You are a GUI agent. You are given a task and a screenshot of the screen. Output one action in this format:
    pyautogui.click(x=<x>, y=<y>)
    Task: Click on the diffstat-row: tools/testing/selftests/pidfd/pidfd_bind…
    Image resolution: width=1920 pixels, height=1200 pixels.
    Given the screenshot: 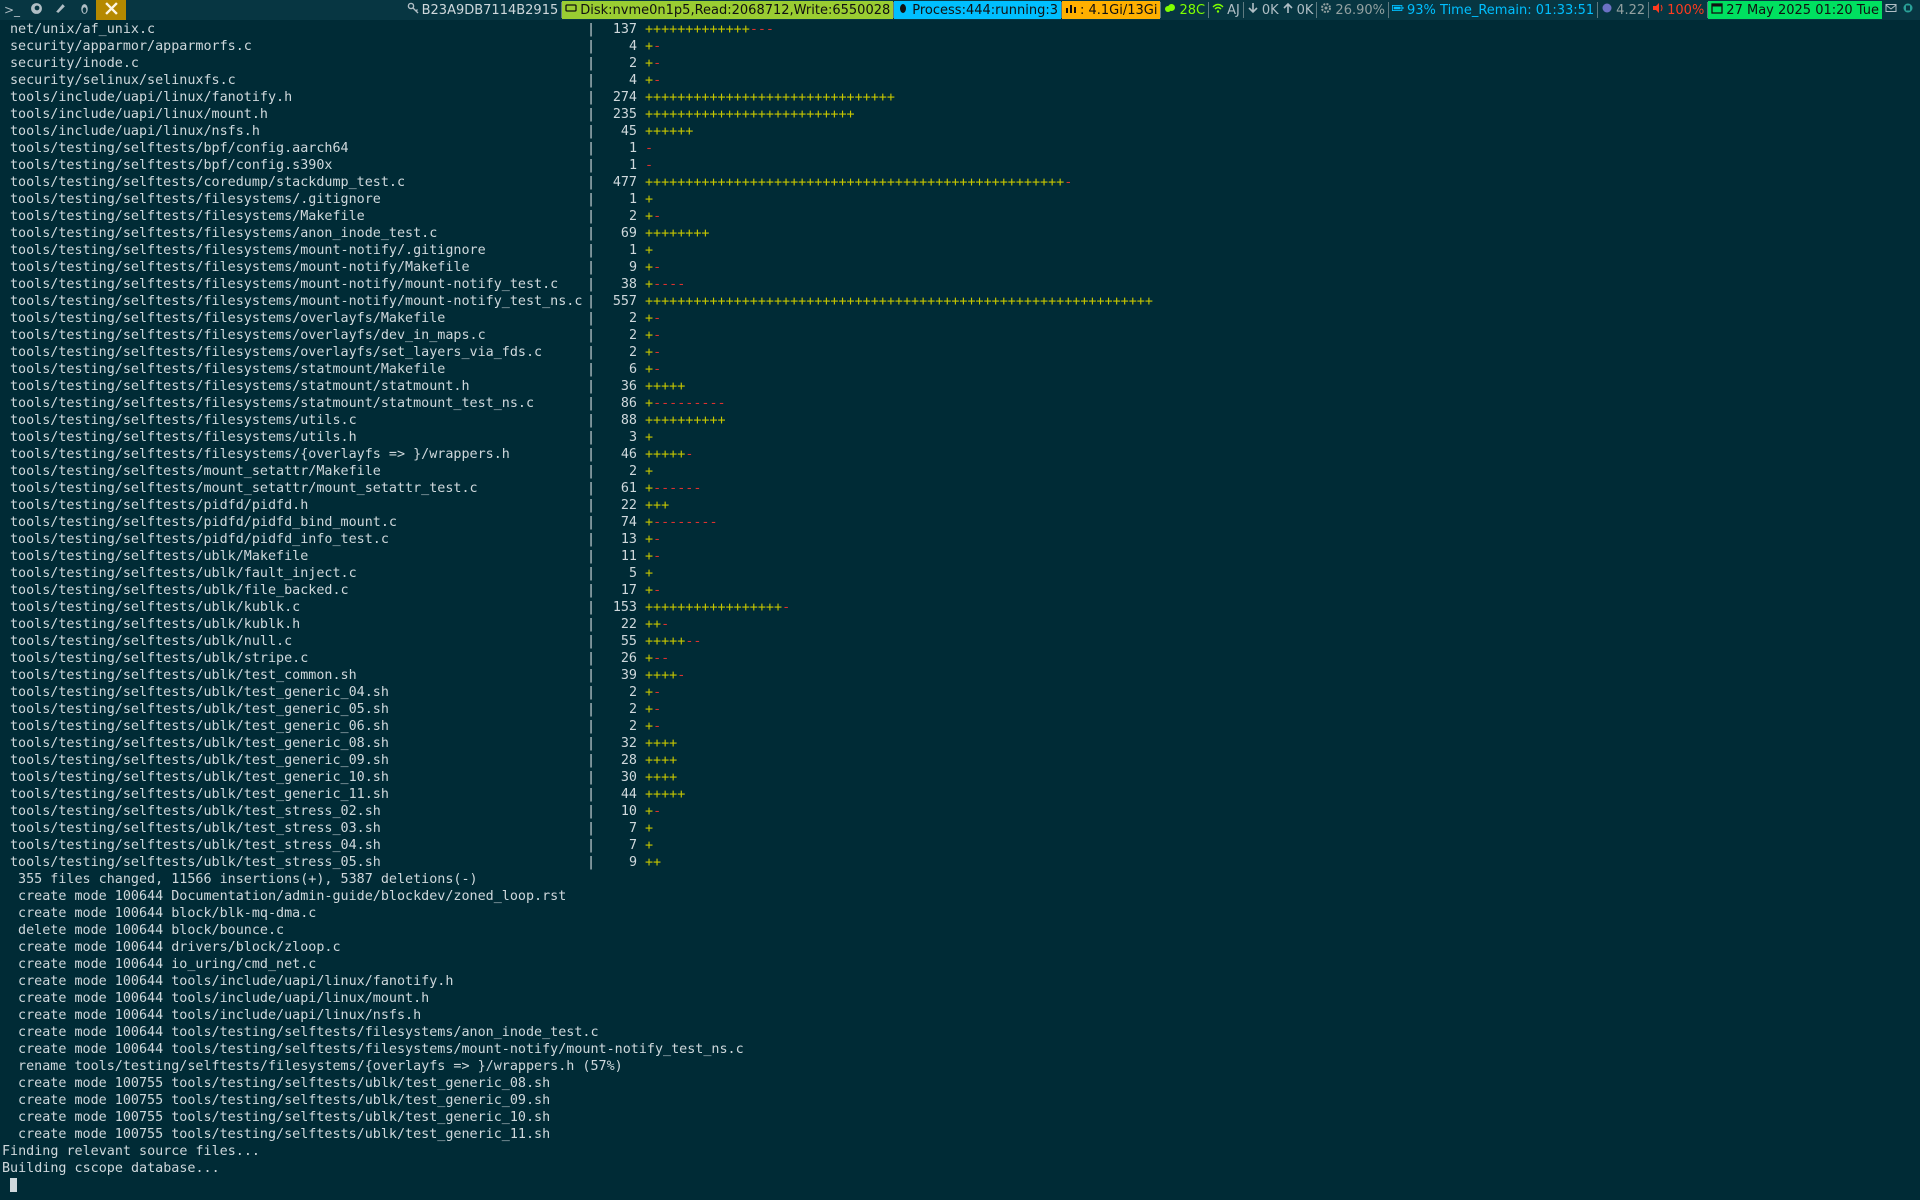 What is the action you would take?
    pyautogui.click(x=960, y=522)
    